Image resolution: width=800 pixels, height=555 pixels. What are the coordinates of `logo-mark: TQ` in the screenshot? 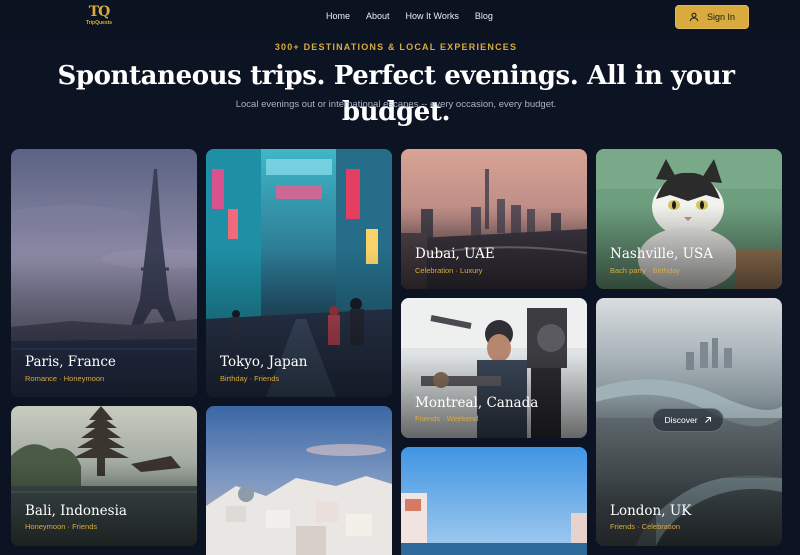 It's located at (99, 12).